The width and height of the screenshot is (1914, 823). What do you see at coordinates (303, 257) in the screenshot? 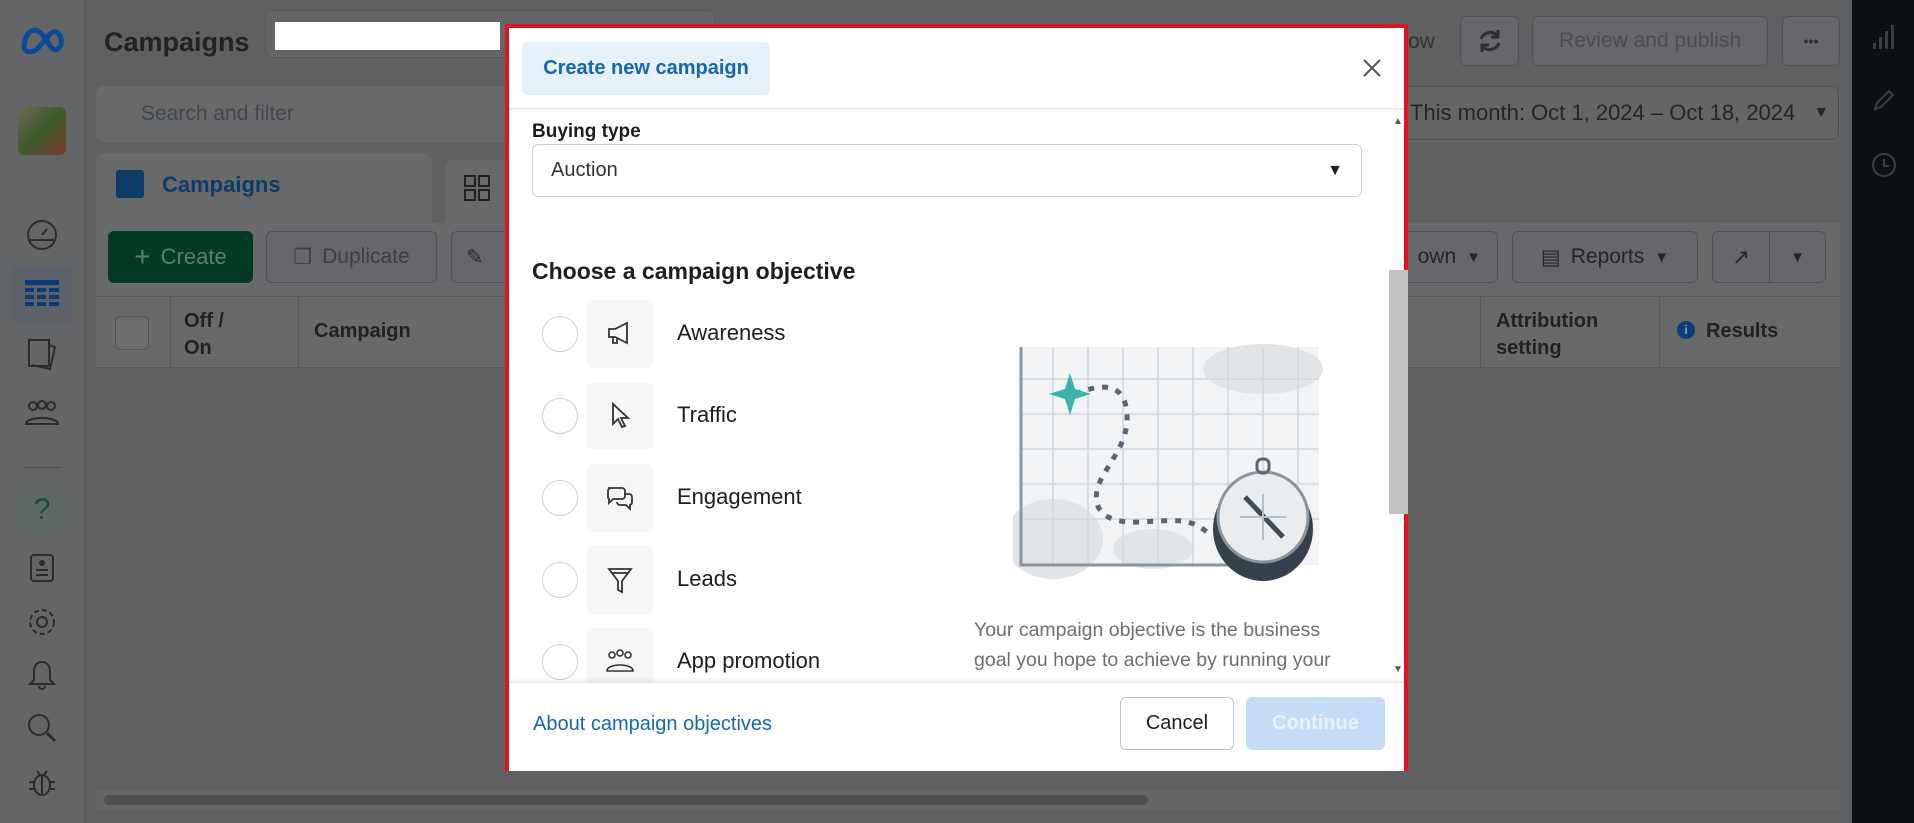
I see `duplicate-icon: ❐` at bounding box center [303, 257].